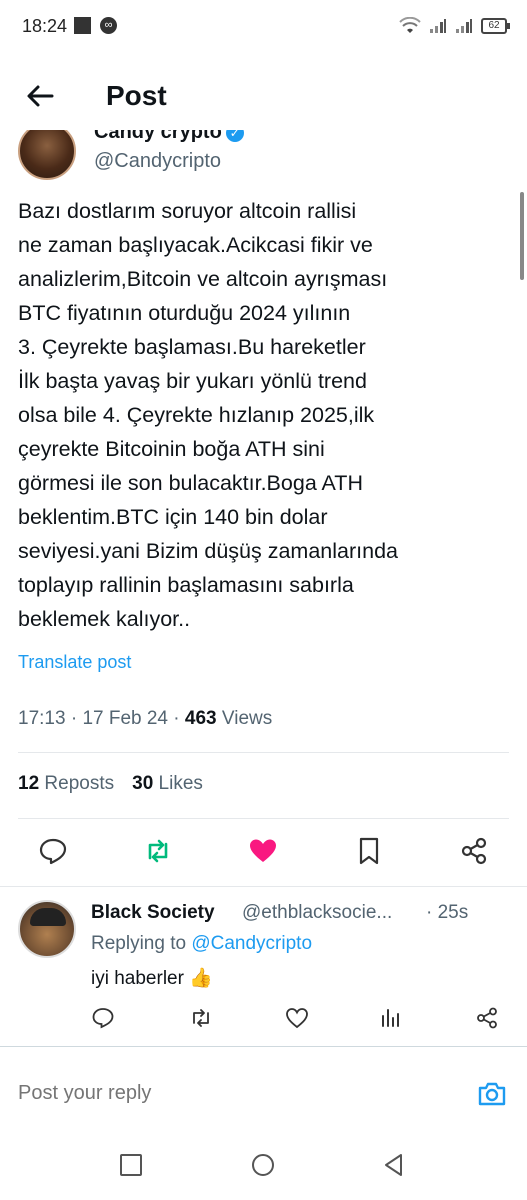  I want to click on system-navigation-bar, so click(263, 1165).